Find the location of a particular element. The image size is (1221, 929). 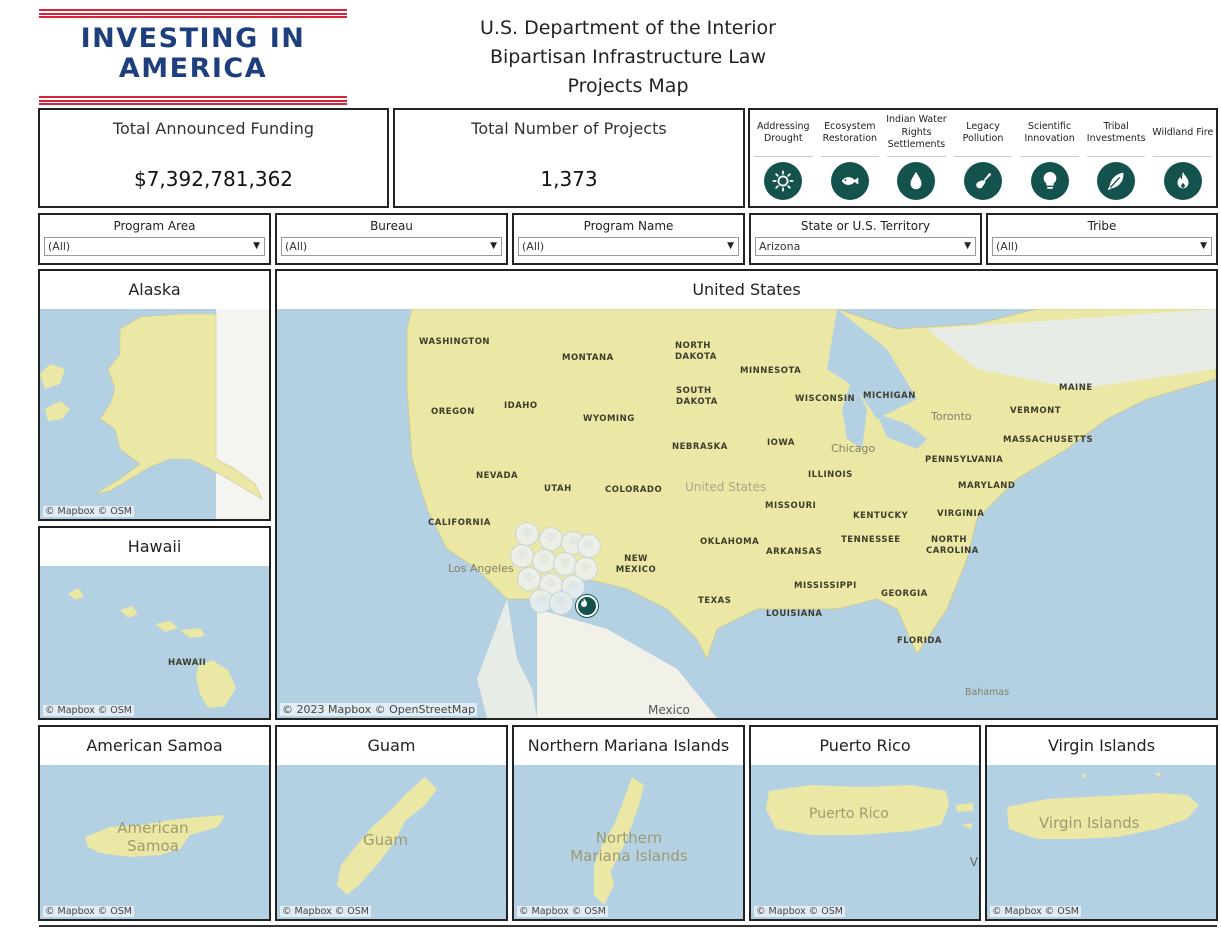

state-label: MICHIGAN is located at coordinates (889, 396).